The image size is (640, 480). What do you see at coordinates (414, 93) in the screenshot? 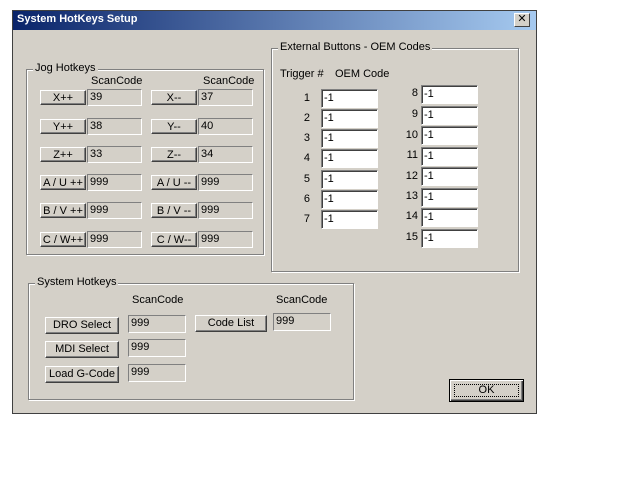
I see `trigger-8-label: 8` at bounding box center [414, 93].